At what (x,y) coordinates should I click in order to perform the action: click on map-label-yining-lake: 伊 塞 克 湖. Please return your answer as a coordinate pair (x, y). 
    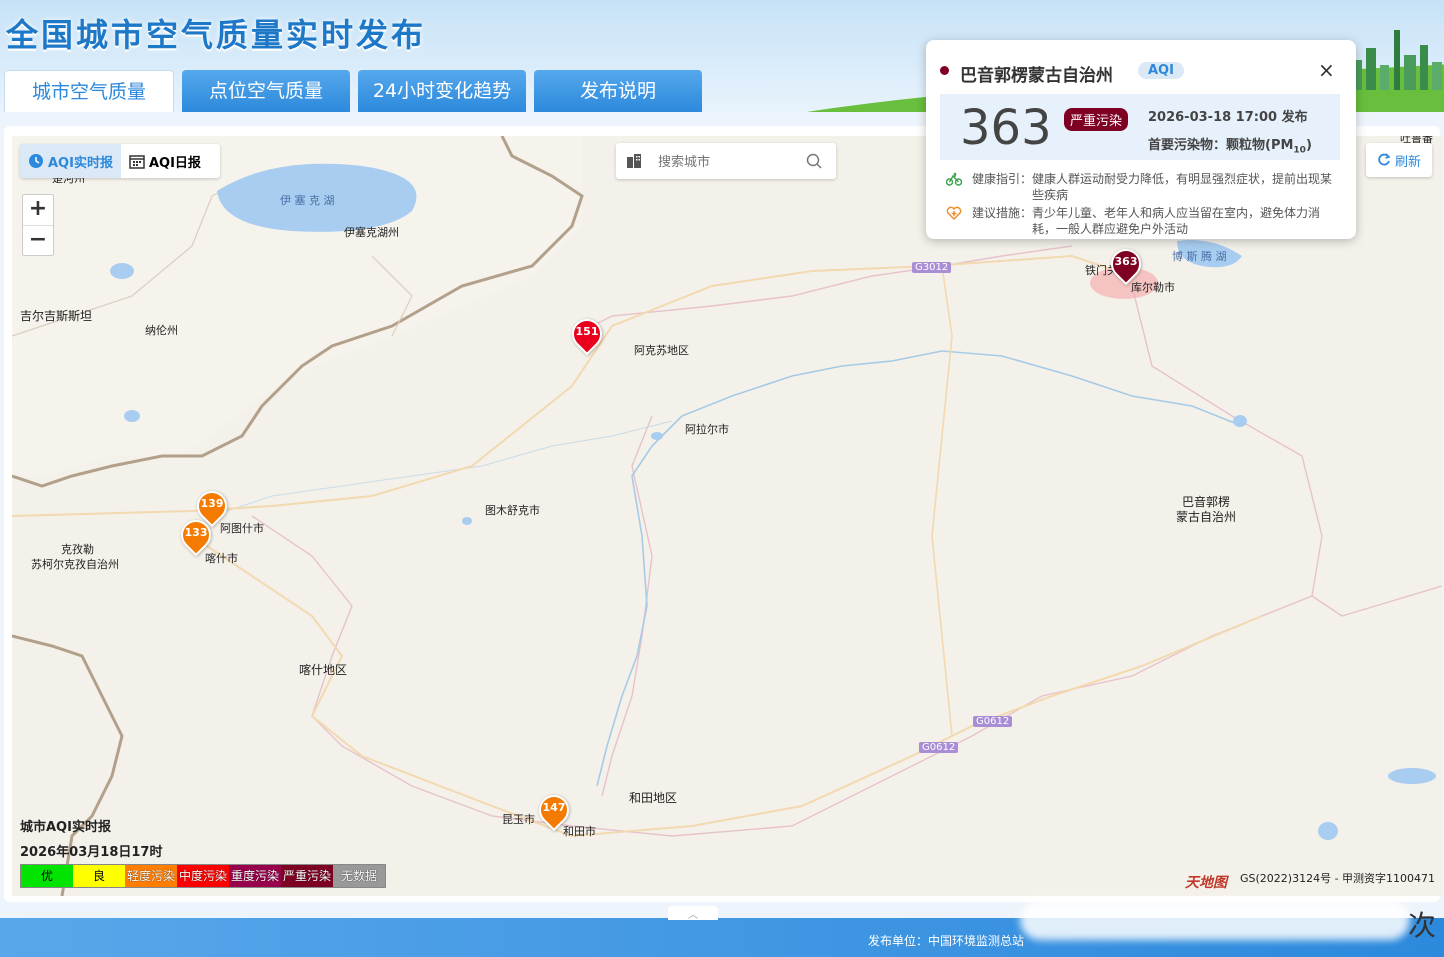
    Looking at the image, I should click on (307, 200).